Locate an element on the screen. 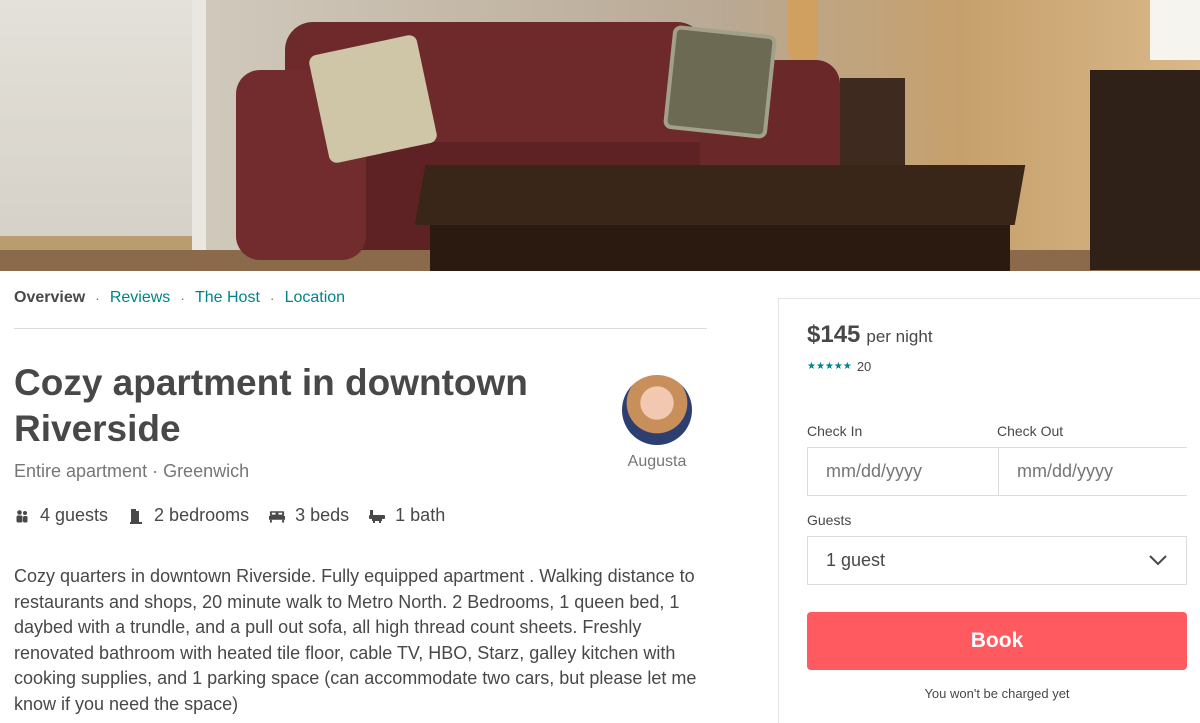 The height and width of the screenshot is (723, 1200). guests-icon is located at coordinates (22, 516).